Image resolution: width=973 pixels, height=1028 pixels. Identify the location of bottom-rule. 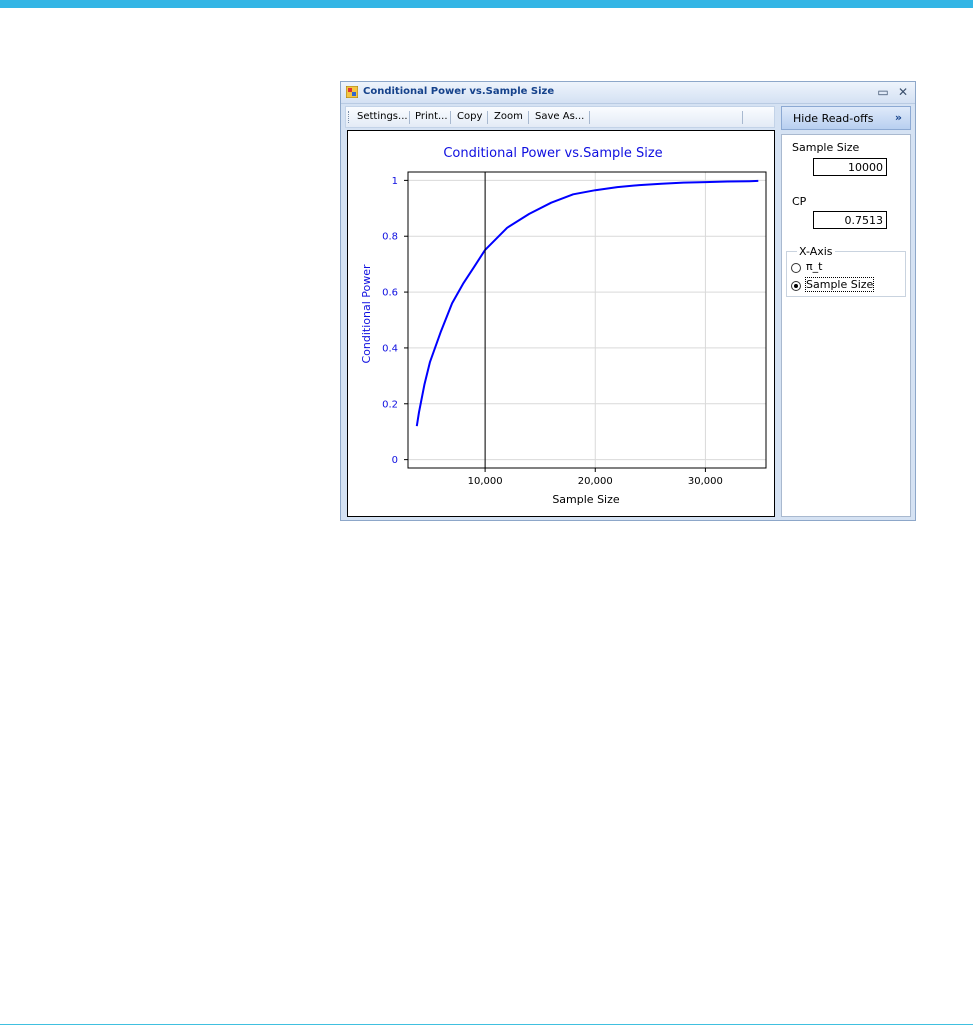
(486, 1024).